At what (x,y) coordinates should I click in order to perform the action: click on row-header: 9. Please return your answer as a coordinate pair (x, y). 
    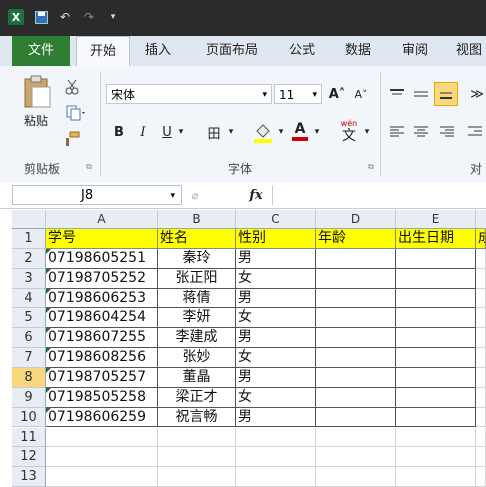
    Looking at the image, I should click on (29, 397).